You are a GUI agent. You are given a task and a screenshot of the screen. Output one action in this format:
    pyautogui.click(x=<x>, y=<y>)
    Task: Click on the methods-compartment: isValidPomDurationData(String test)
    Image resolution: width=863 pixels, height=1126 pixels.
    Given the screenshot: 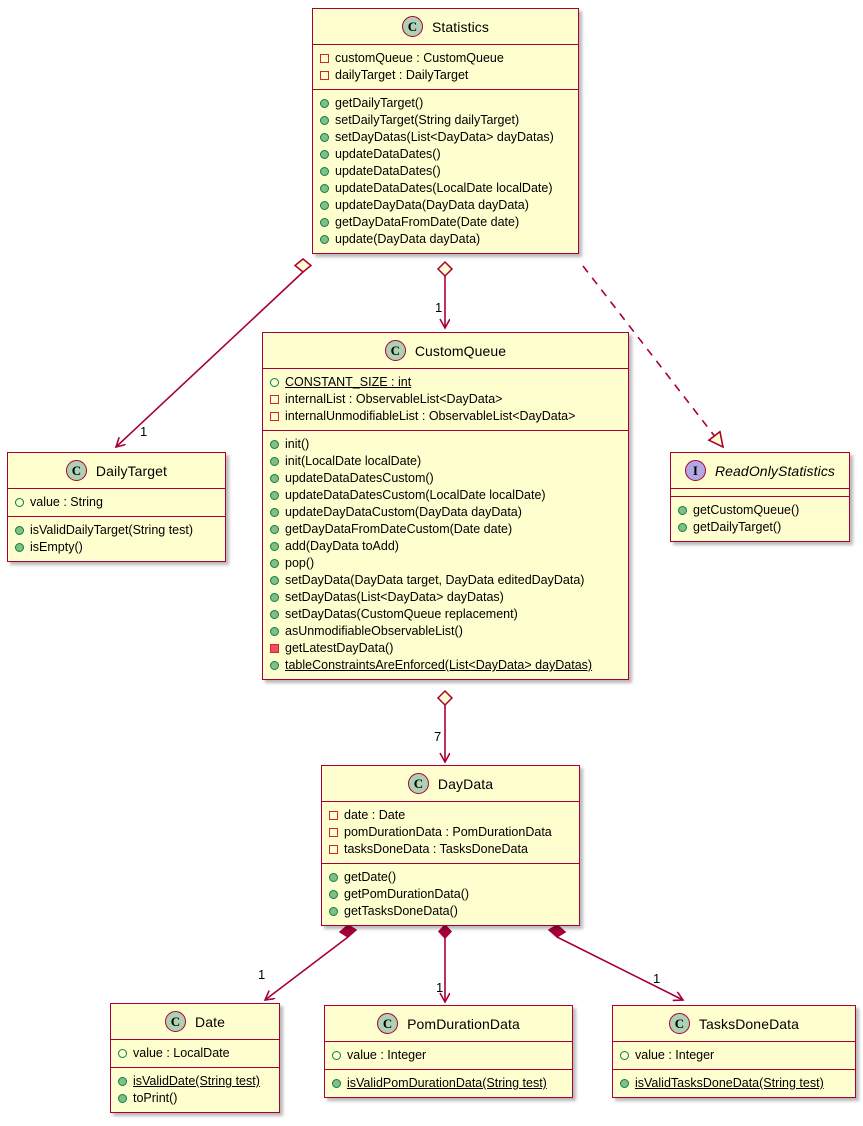 What is the action you would take?
    pyautogui.click(x=448, y=1083)
    